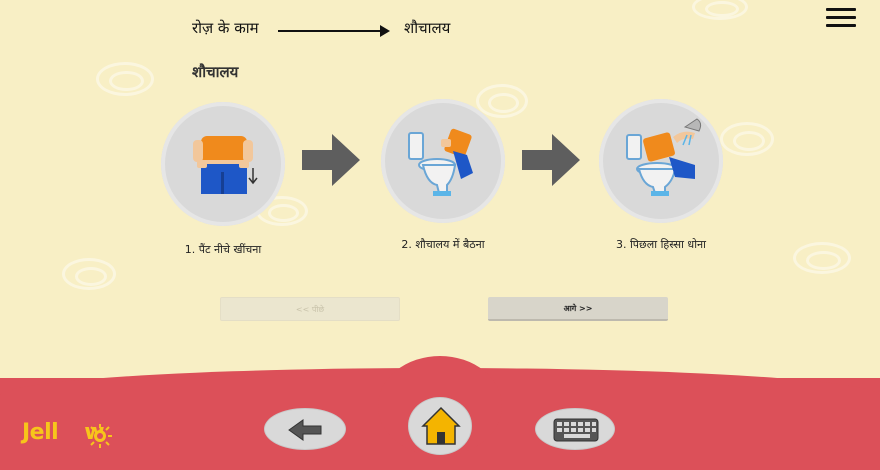 The image size is (880, 470). Describe the element at coordinates (661, 244) in the screenshot. I see `step-3-label: 3. पिछला हिस्सा धोना` at that location.